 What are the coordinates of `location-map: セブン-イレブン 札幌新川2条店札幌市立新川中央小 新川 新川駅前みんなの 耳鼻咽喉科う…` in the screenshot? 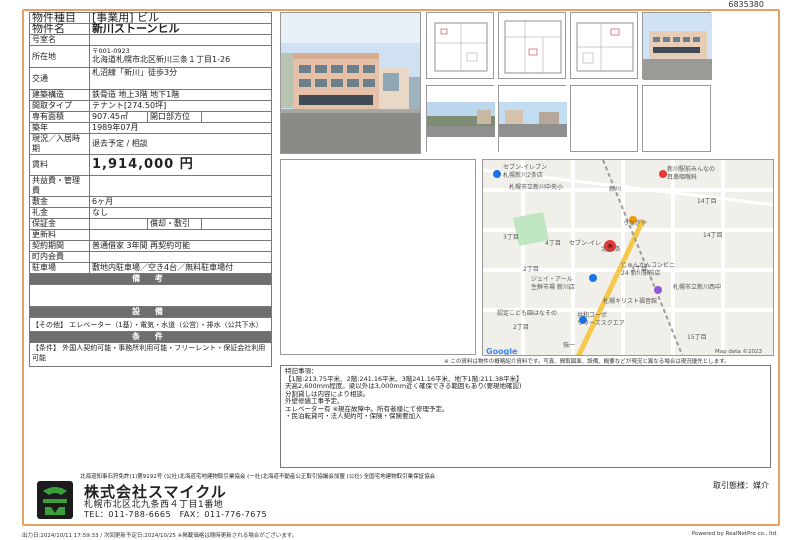 It's located at (628, 257).